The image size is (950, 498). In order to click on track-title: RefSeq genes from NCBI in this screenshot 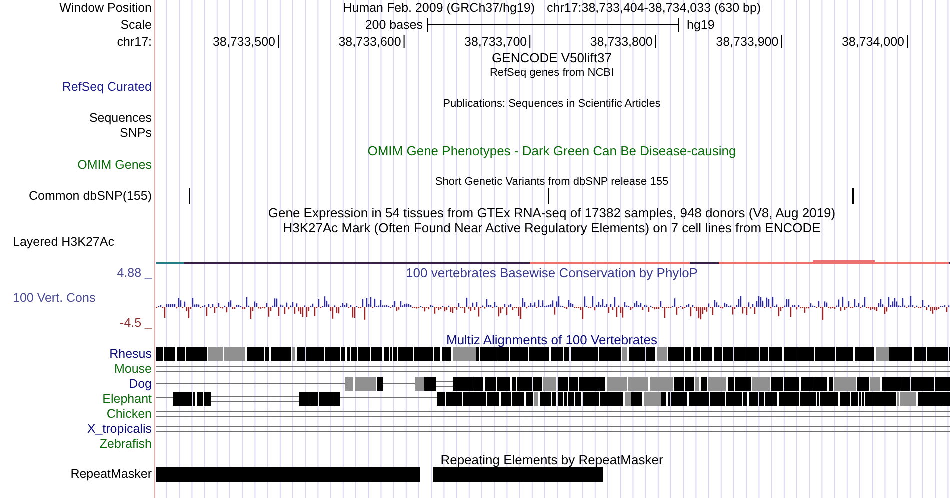, I will do `click(552, 73)`.